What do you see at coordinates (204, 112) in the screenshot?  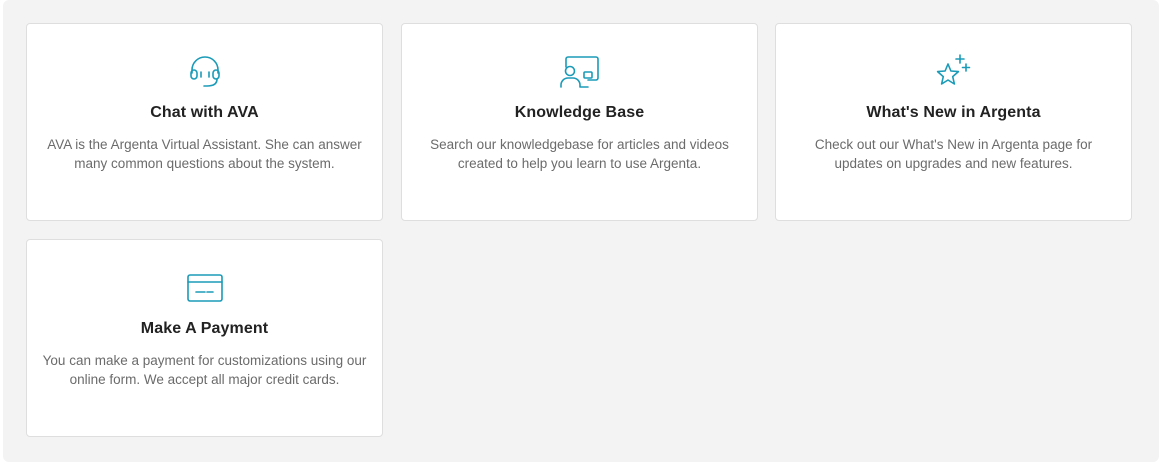 I see `card-title: Chat with AVA` at bounding box center [204, 112].